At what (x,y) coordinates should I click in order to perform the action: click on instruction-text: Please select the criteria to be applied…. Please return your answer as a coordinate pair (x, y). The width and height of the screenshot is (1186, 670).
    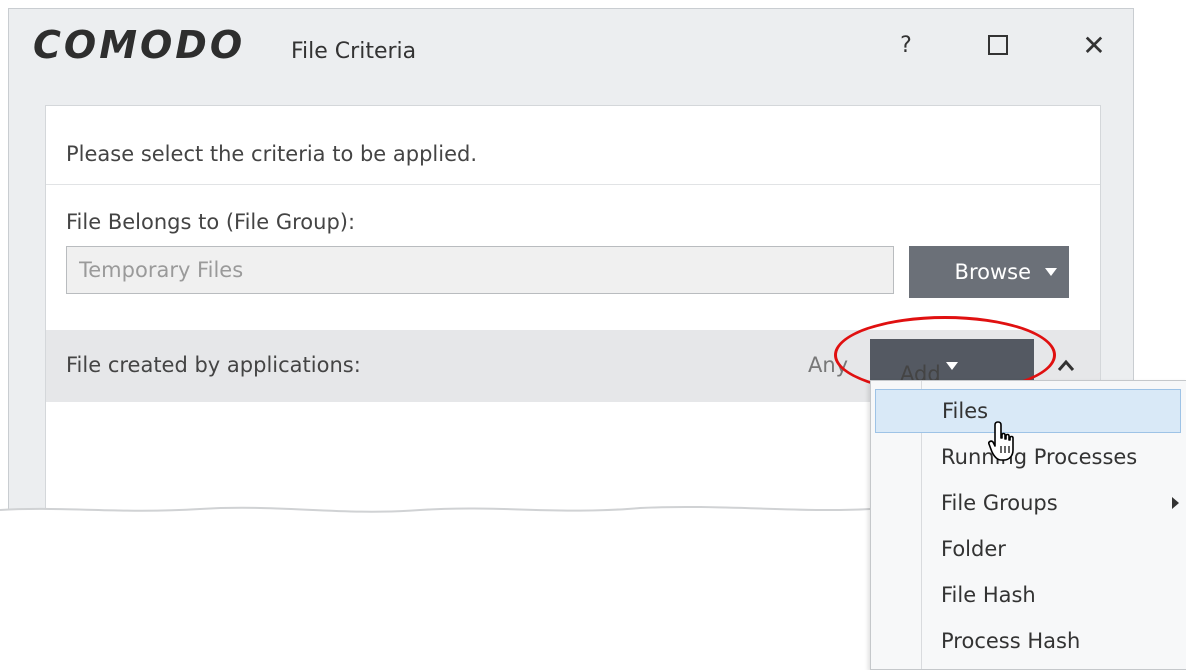
    Looking at the image, I should click on (272, 154).